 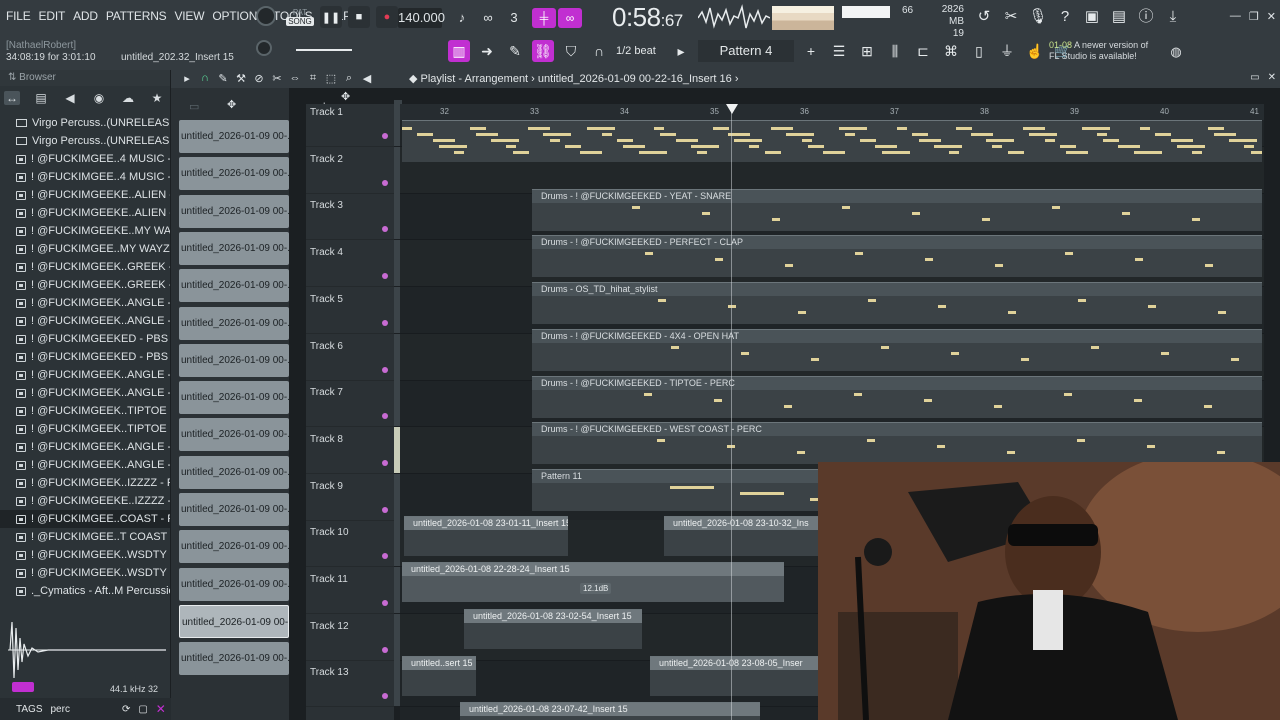 I want to click on audio-clip: untitled_2026-01-08 23-07-42_Insert 15, so click(x=610, y=711).